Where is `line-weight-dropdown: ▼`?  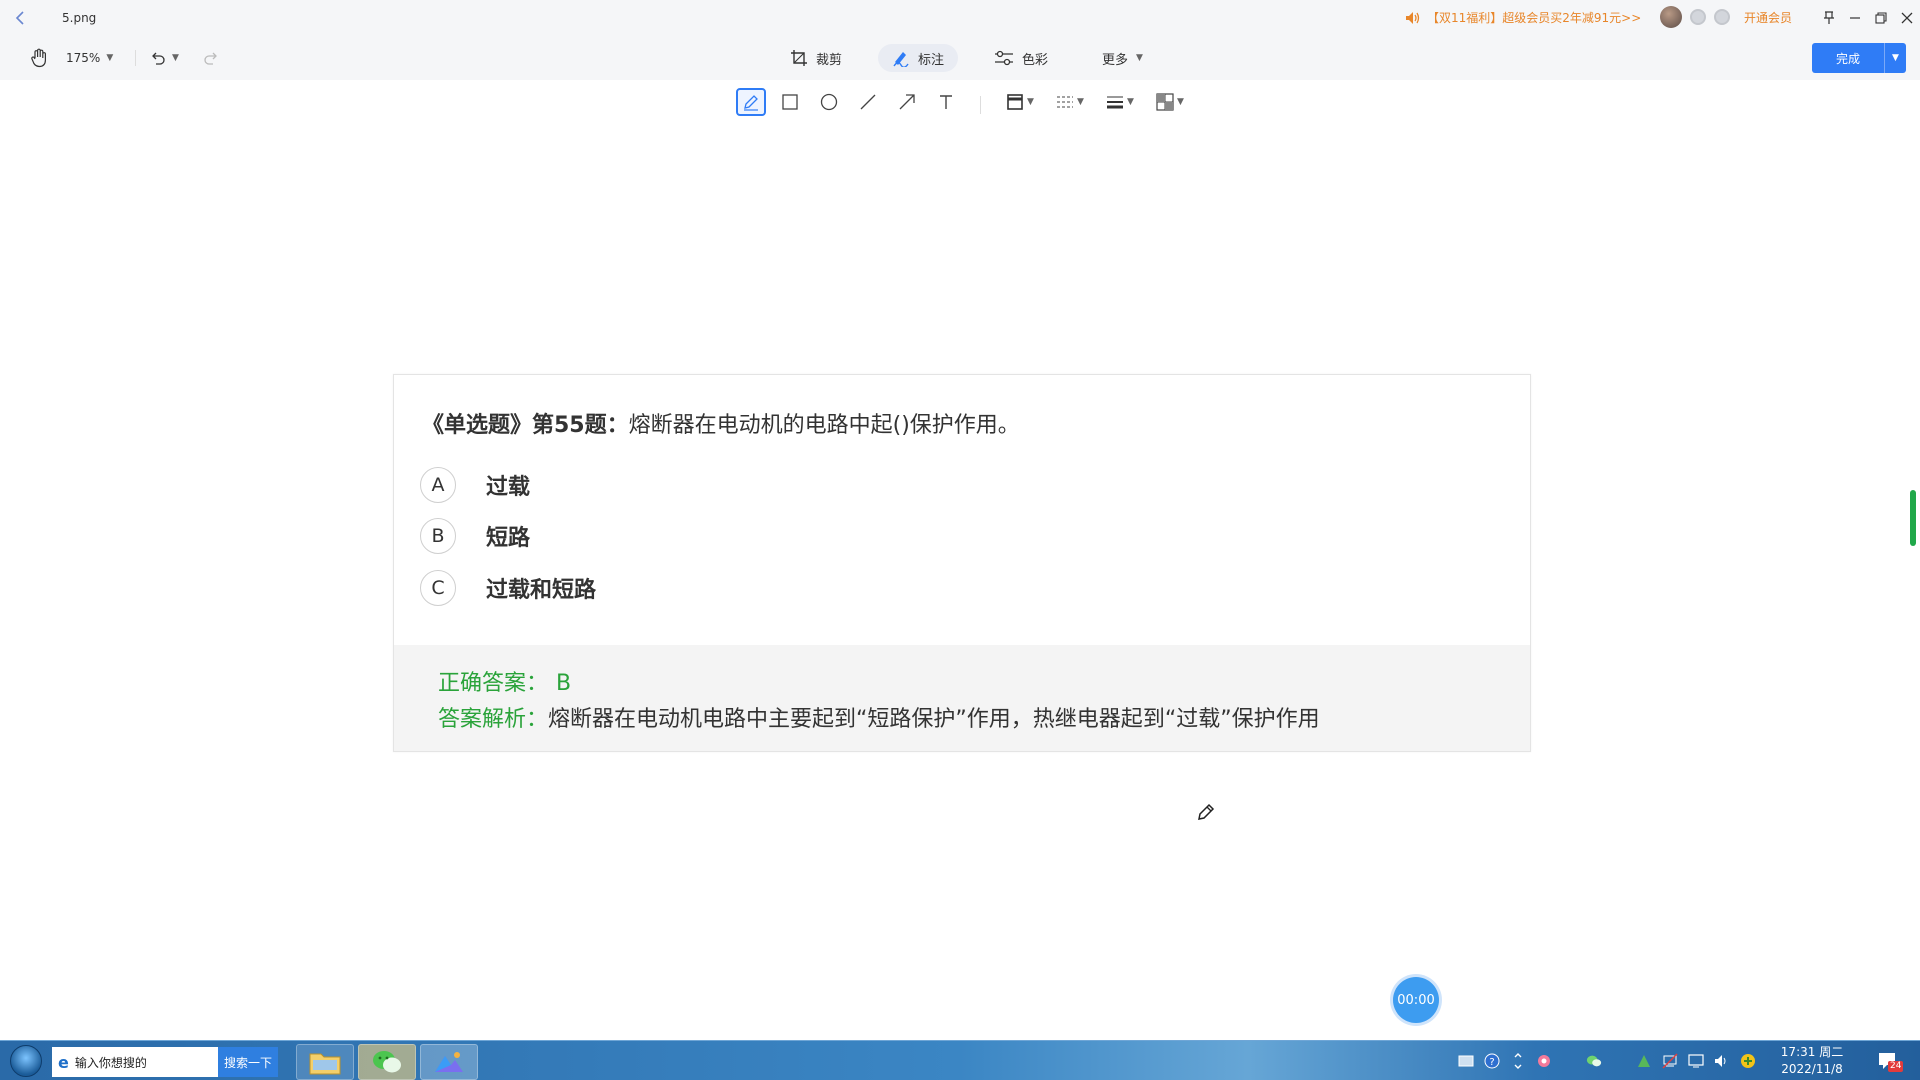 line-weight-dropdown: ▼ is located at coordinates (1120, 102).